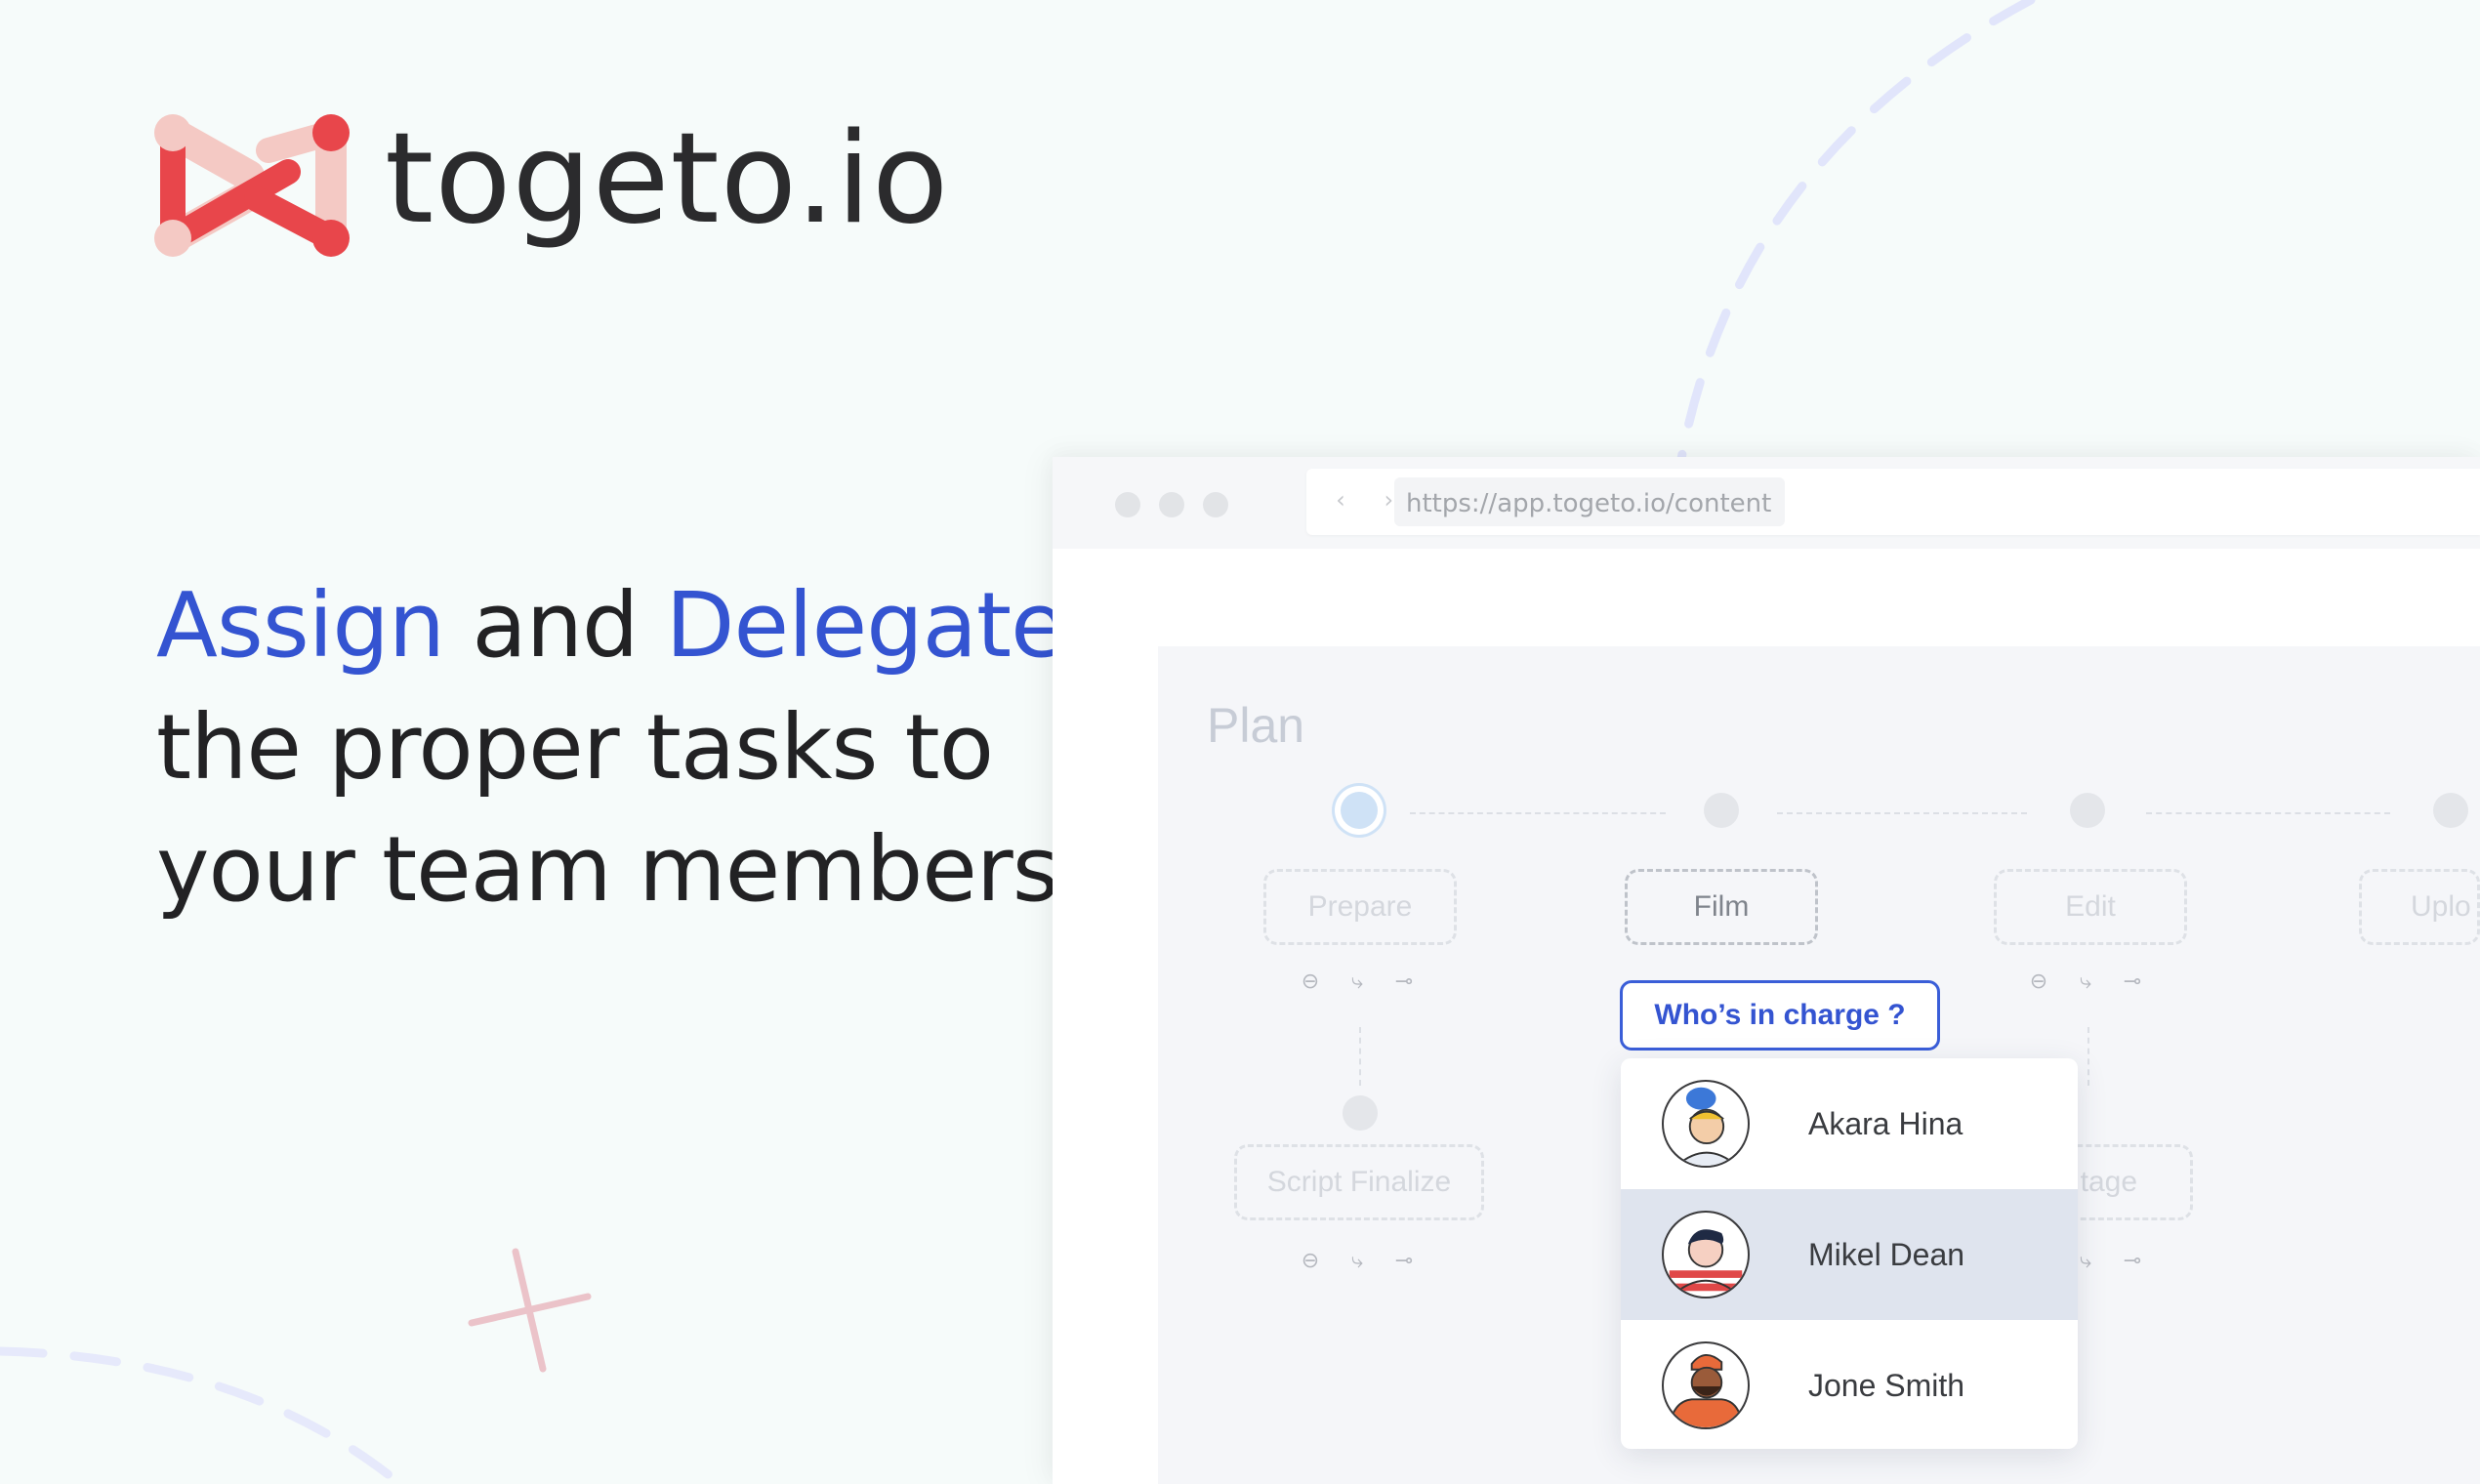  Describe the element at coordinates (1721, 907) in the screenshot. I see `stage-film: Film` at that location.